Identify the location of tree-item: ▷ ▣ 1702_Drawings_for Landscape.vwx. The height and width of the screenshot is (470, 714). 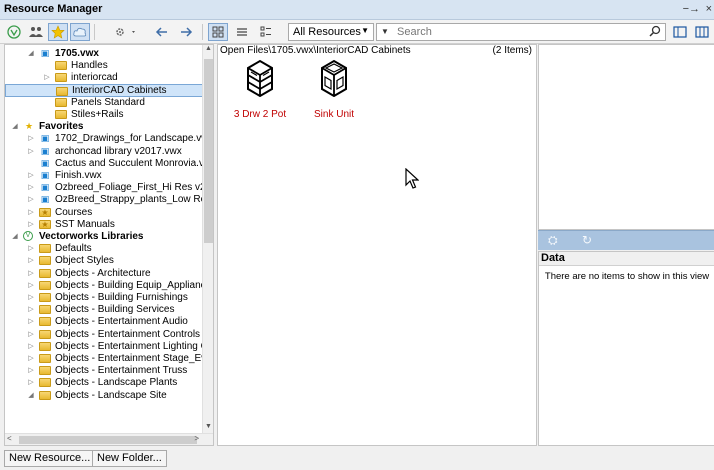
(104, 138).